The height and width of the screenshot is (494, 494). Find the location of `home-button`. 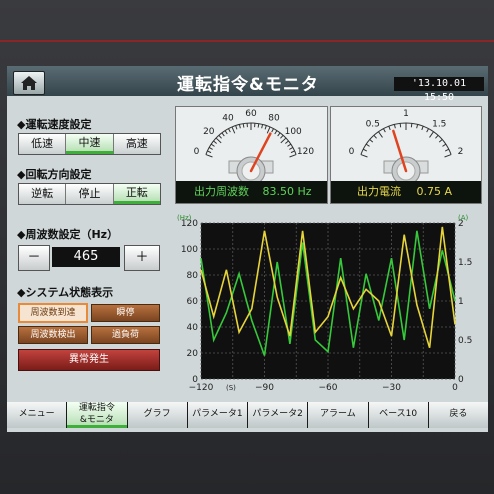

home-button is located at coordinates (29, 83).